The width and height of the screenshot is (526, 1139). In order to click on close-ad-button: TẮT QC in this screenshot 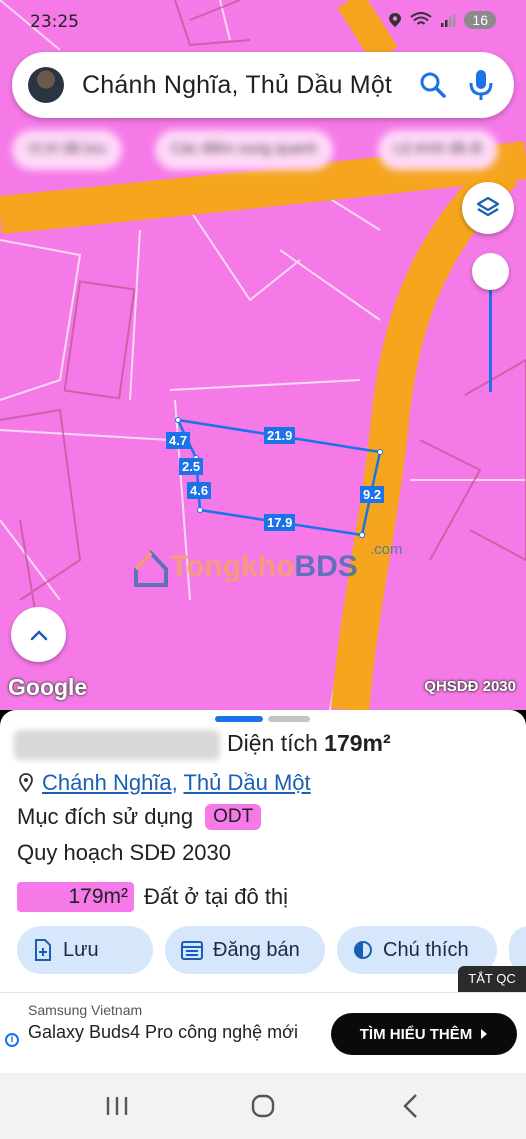, I will do `click(492, 979)`.